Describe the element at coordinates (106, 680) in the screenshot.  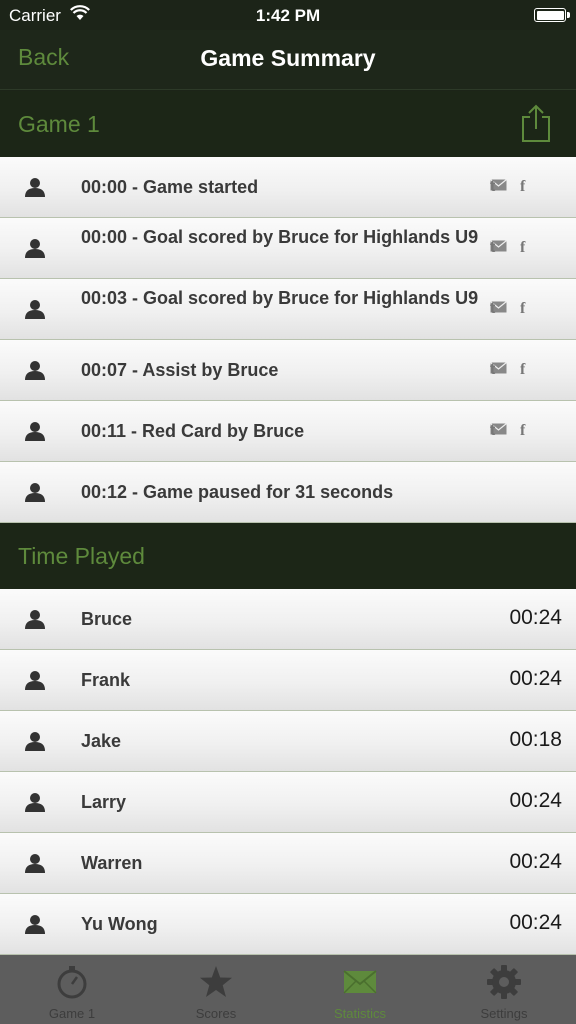
I see `player-name: Frank` at that location.